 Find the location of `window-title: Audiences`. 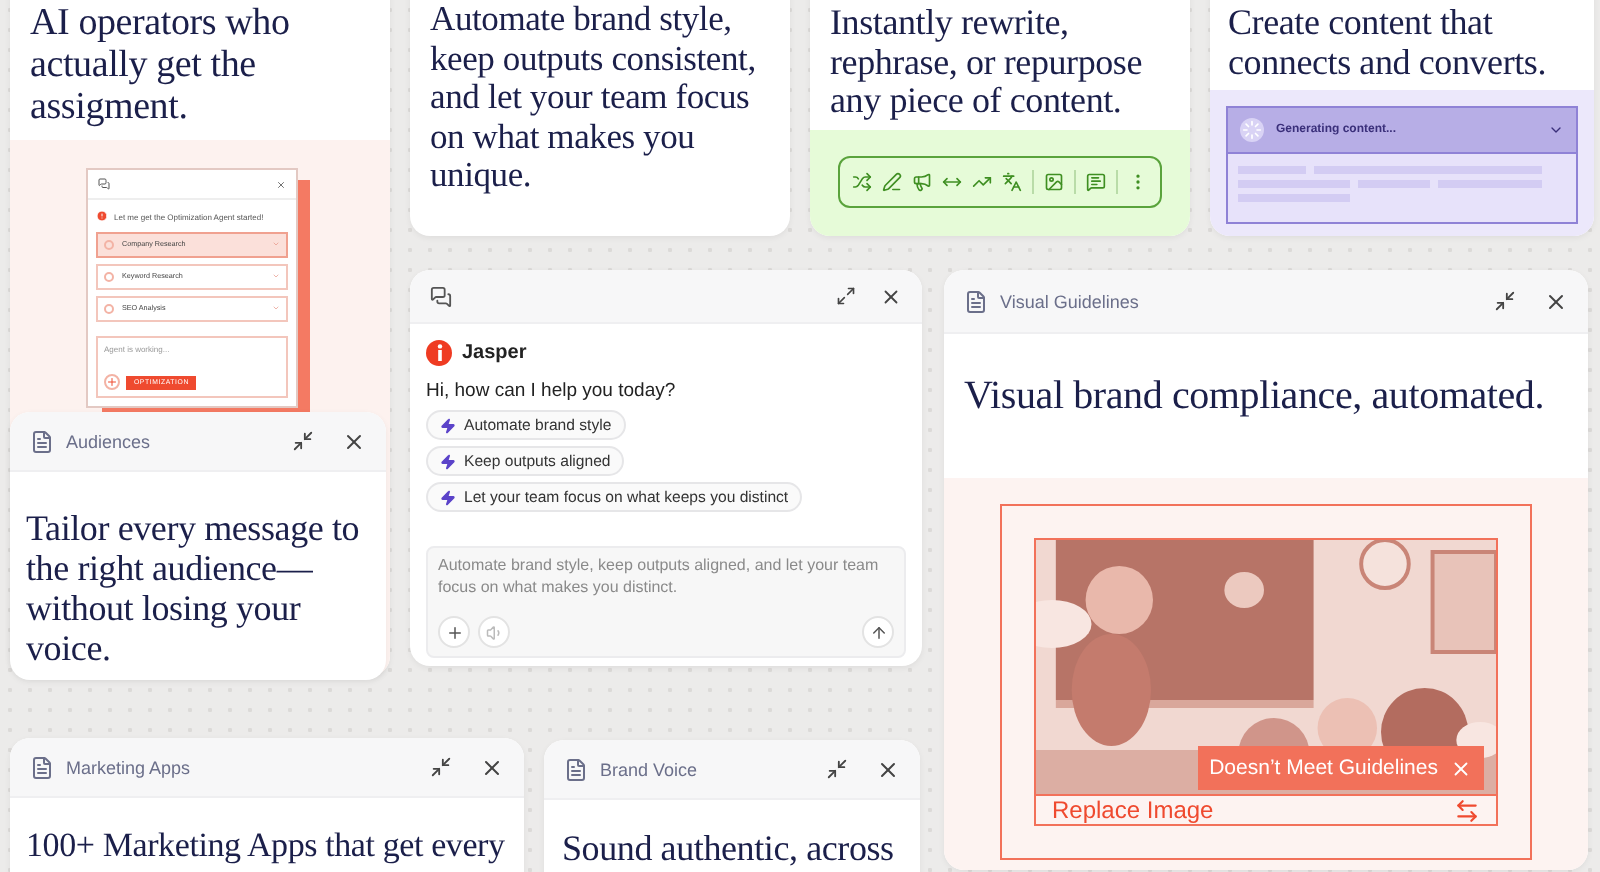

window-title: Audiences is located at coordinates (109, 441).